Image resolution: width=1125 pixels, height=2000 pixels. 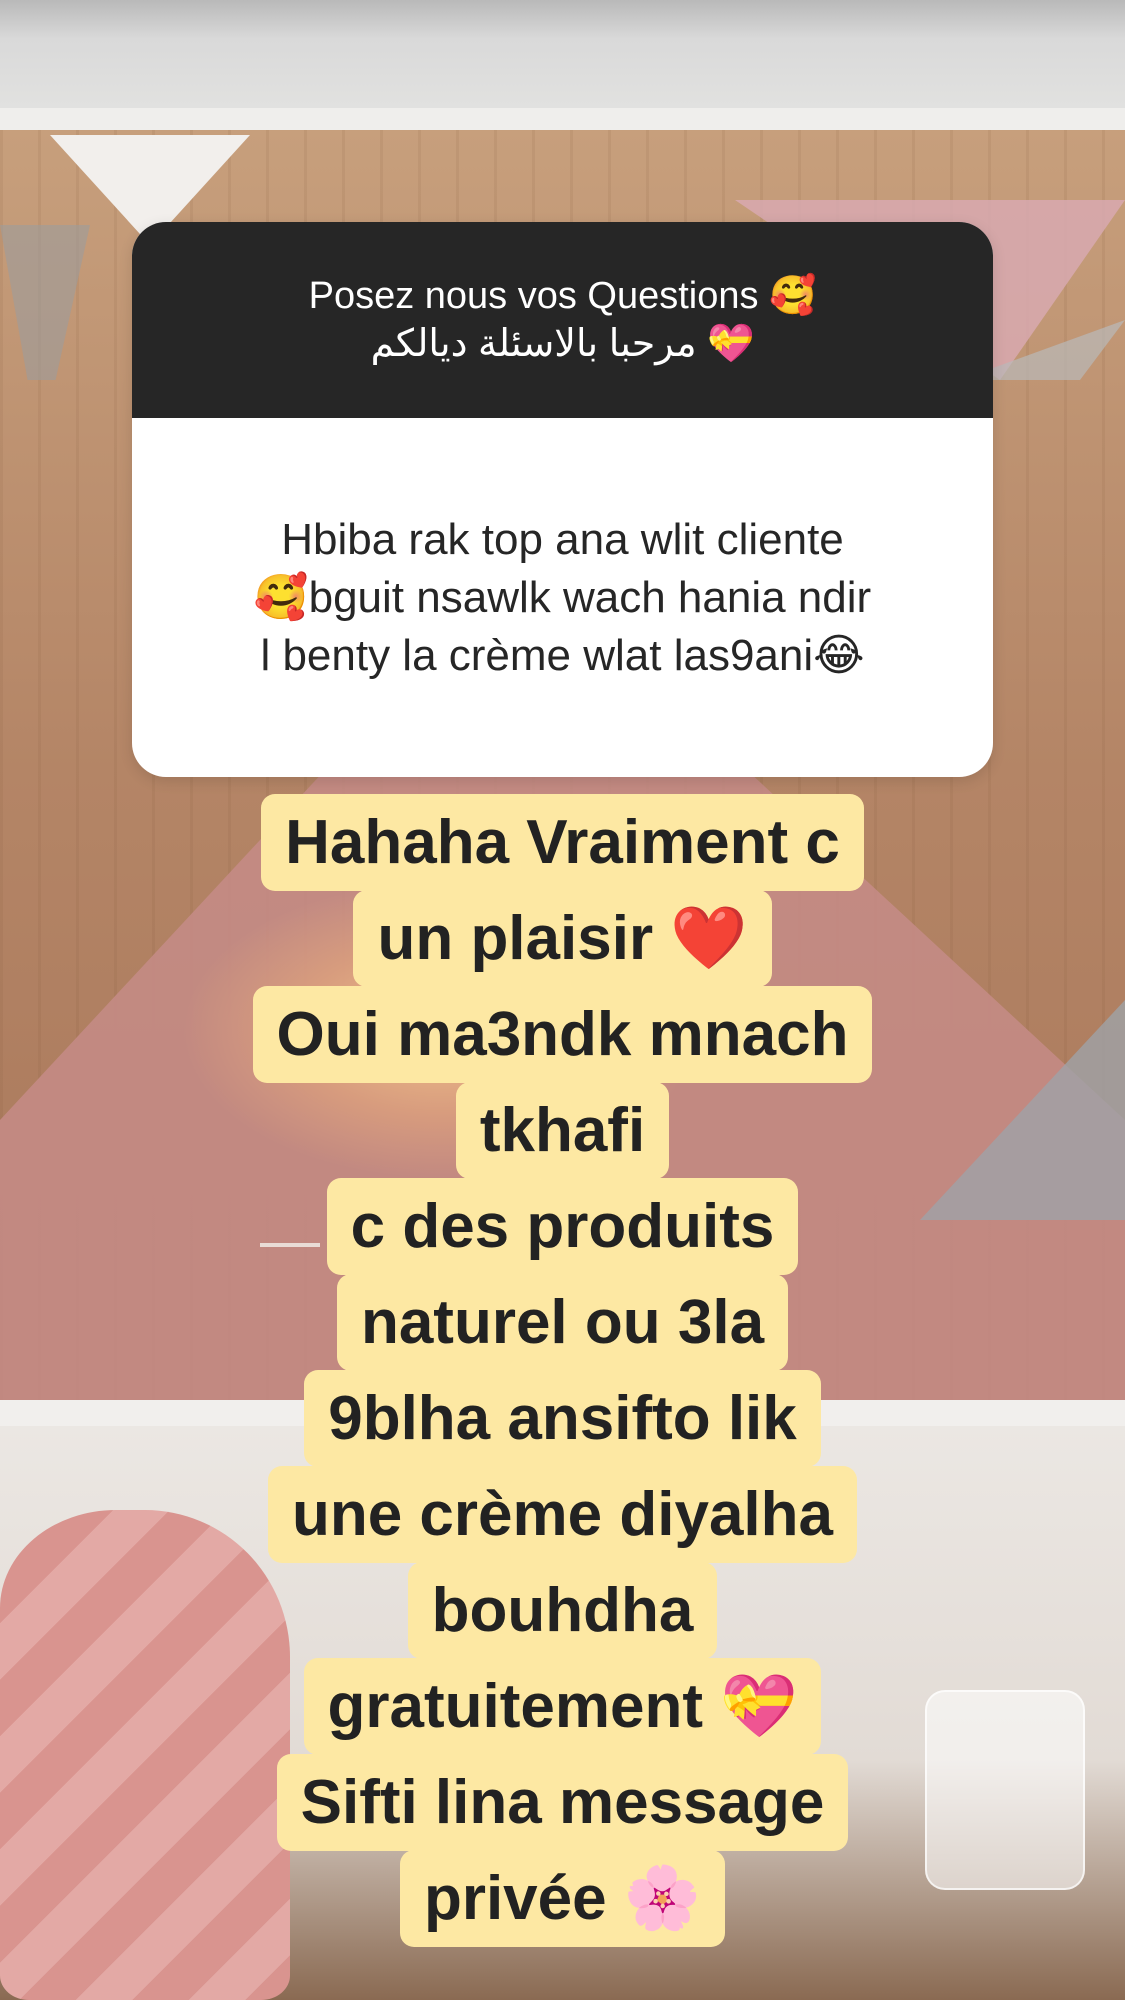 I want to click on question-line: 🥰bguit nsawlk wach hania ndir, so click(x=562, y=597).